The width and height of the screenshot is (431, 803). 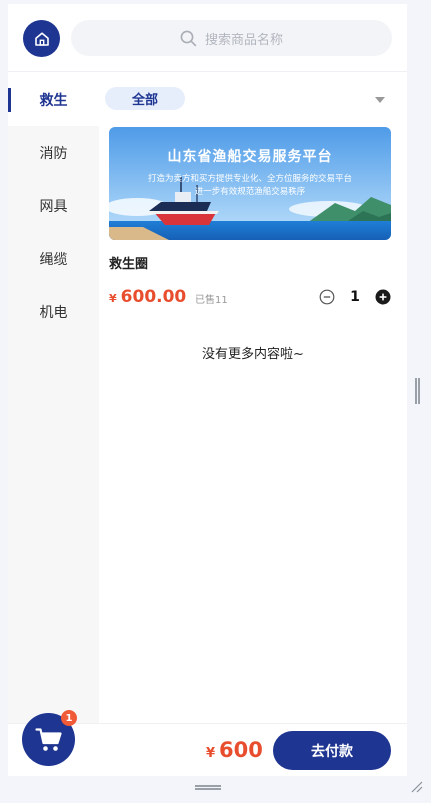 I want to click on cart-icon, so click(x=48, y=739).